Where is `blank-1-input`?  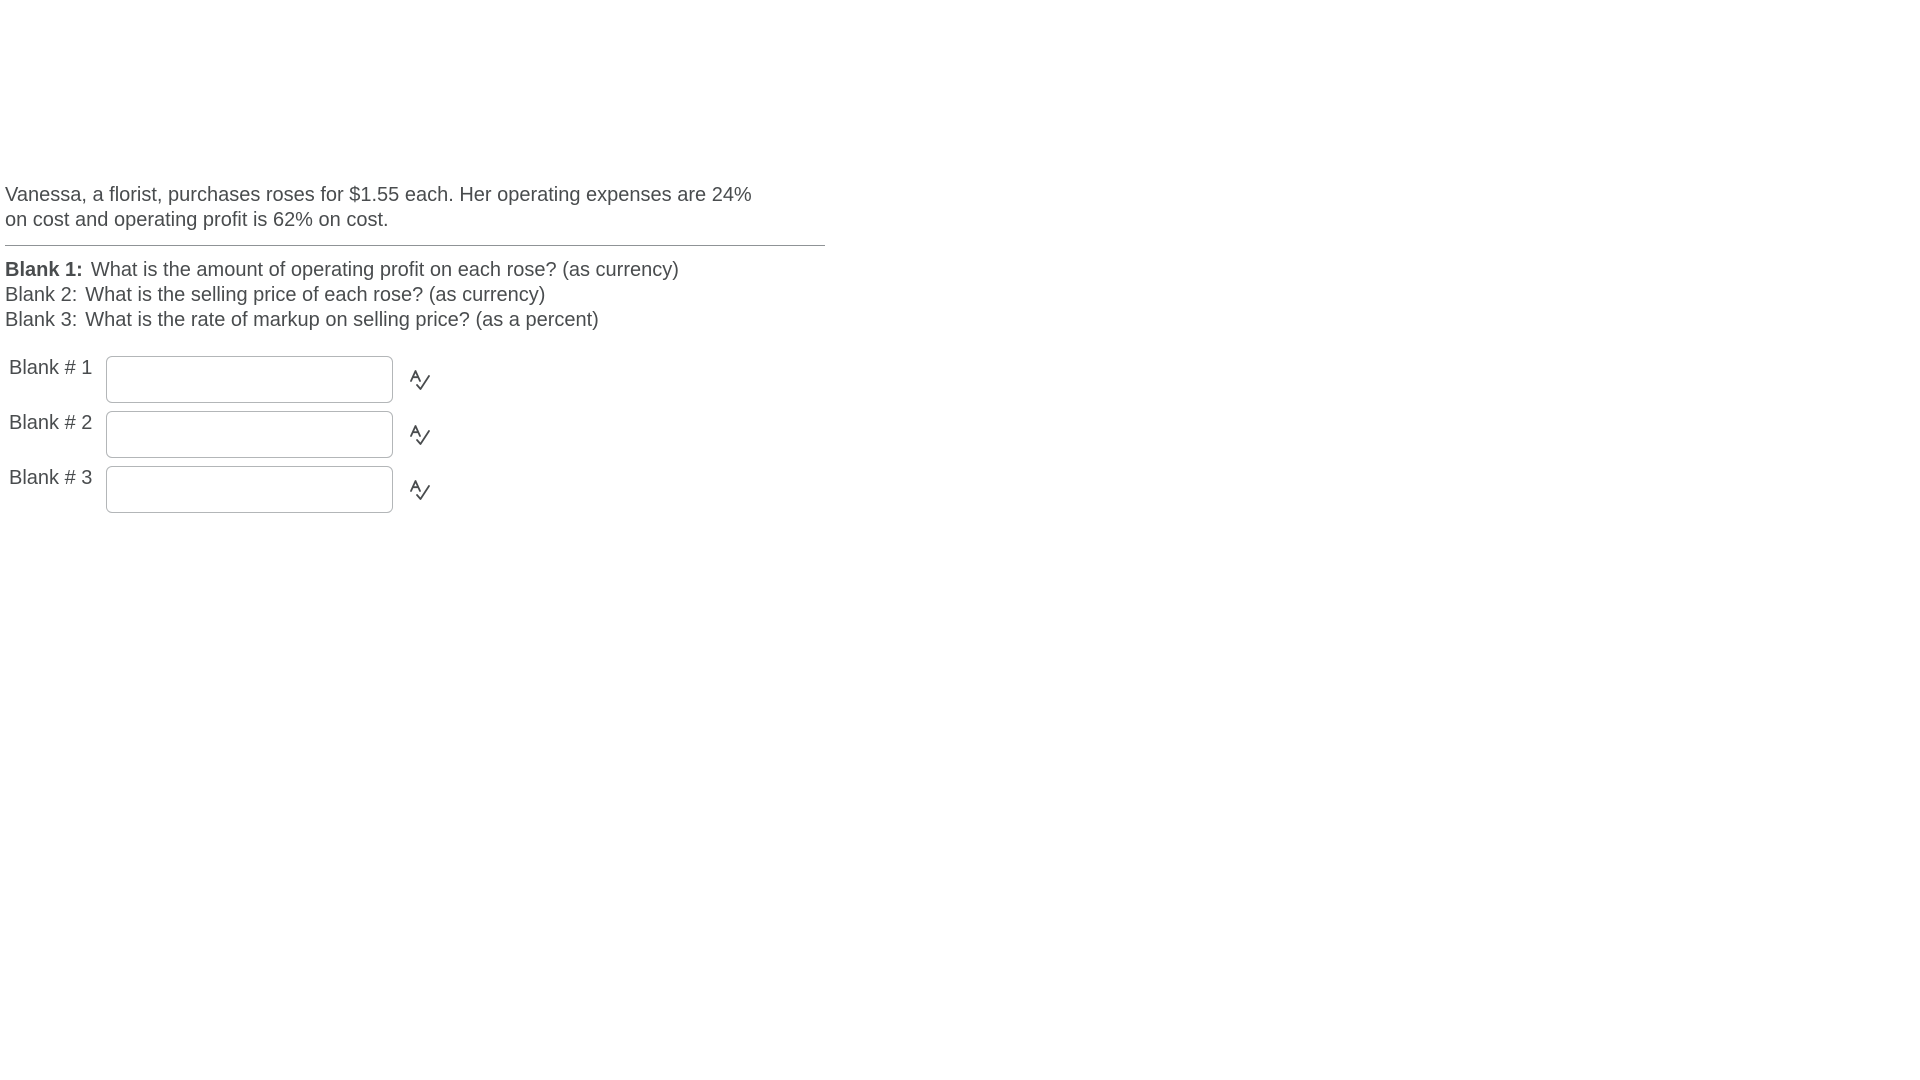
blank-1-input is located at coordinates (249, 379).